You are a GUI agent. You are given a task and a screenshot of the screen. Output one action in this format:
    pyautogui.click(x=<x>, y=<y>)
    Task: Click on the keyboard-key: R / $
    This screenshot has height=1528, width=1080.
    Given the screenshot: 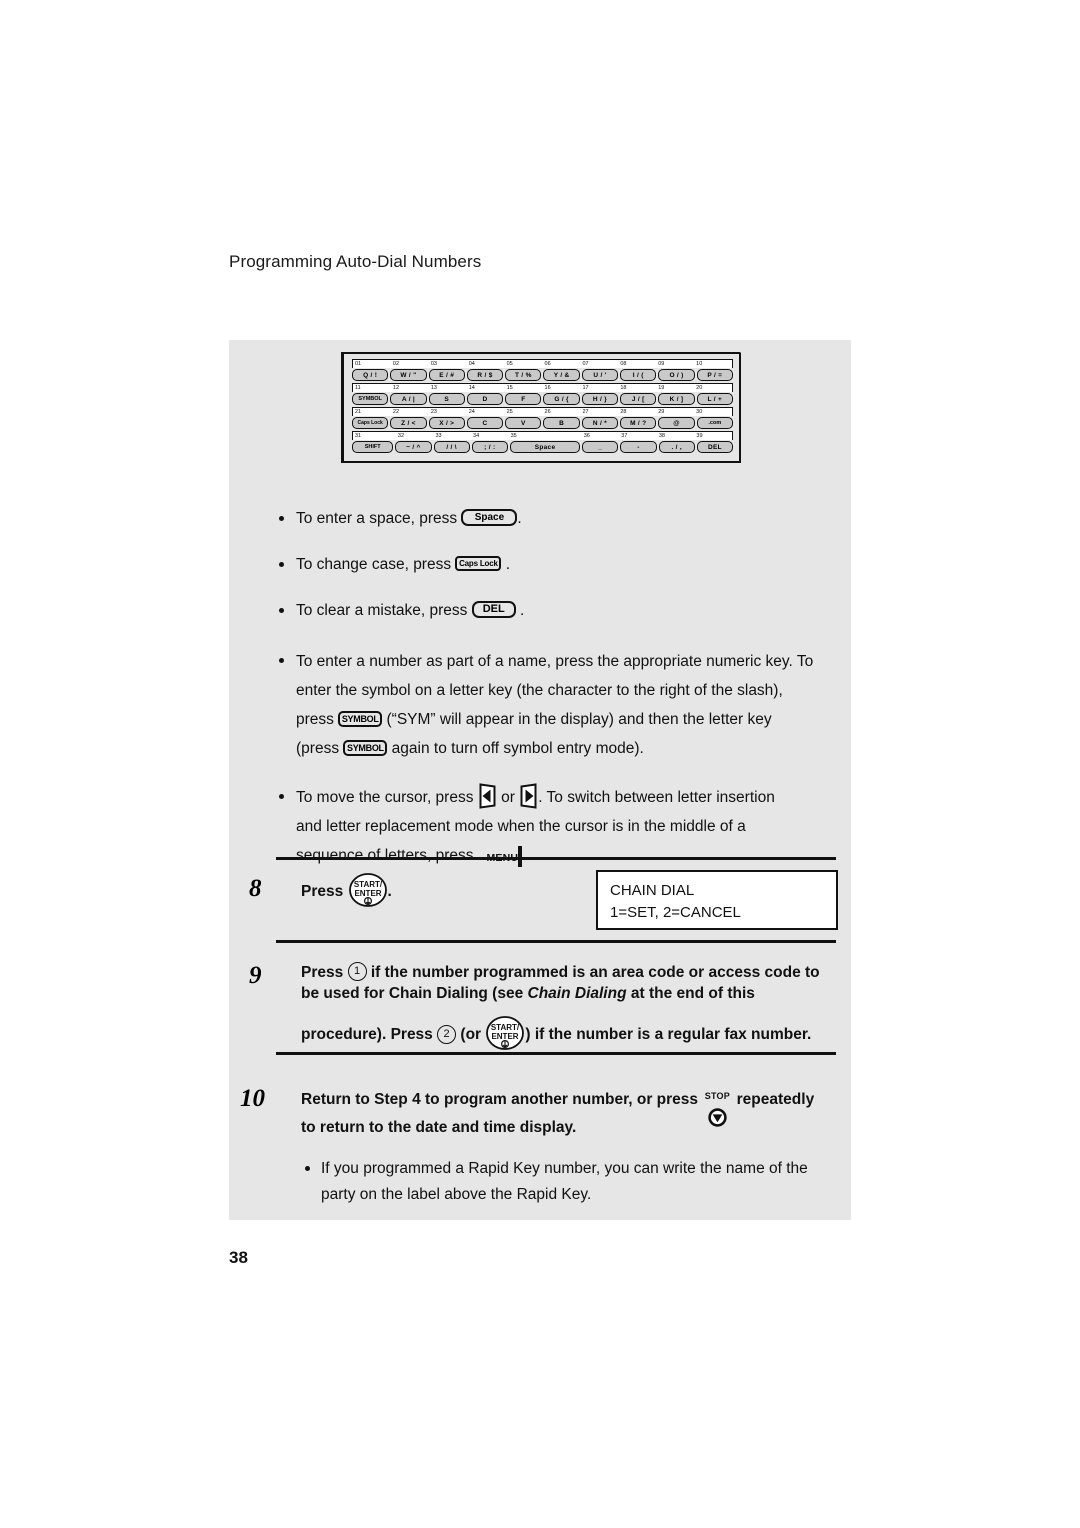 What is the action you would take?
    pyautogui.click(x=485, y=375)
    